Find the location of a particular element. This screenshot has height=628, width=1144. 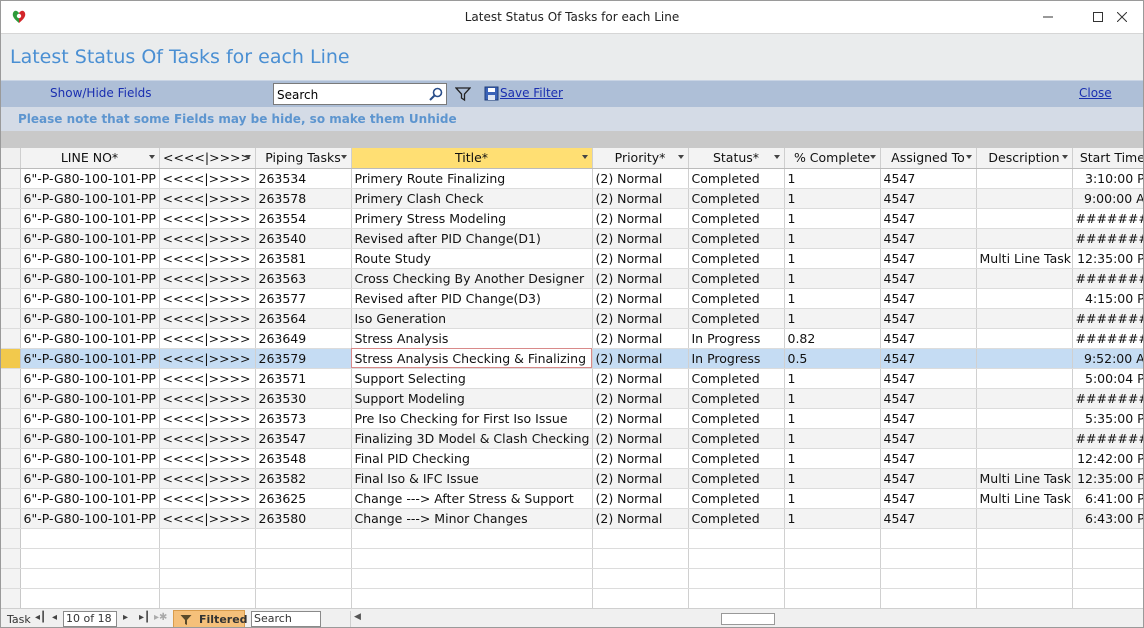

column-header: Assigned To is located at coordinates (928, 158).